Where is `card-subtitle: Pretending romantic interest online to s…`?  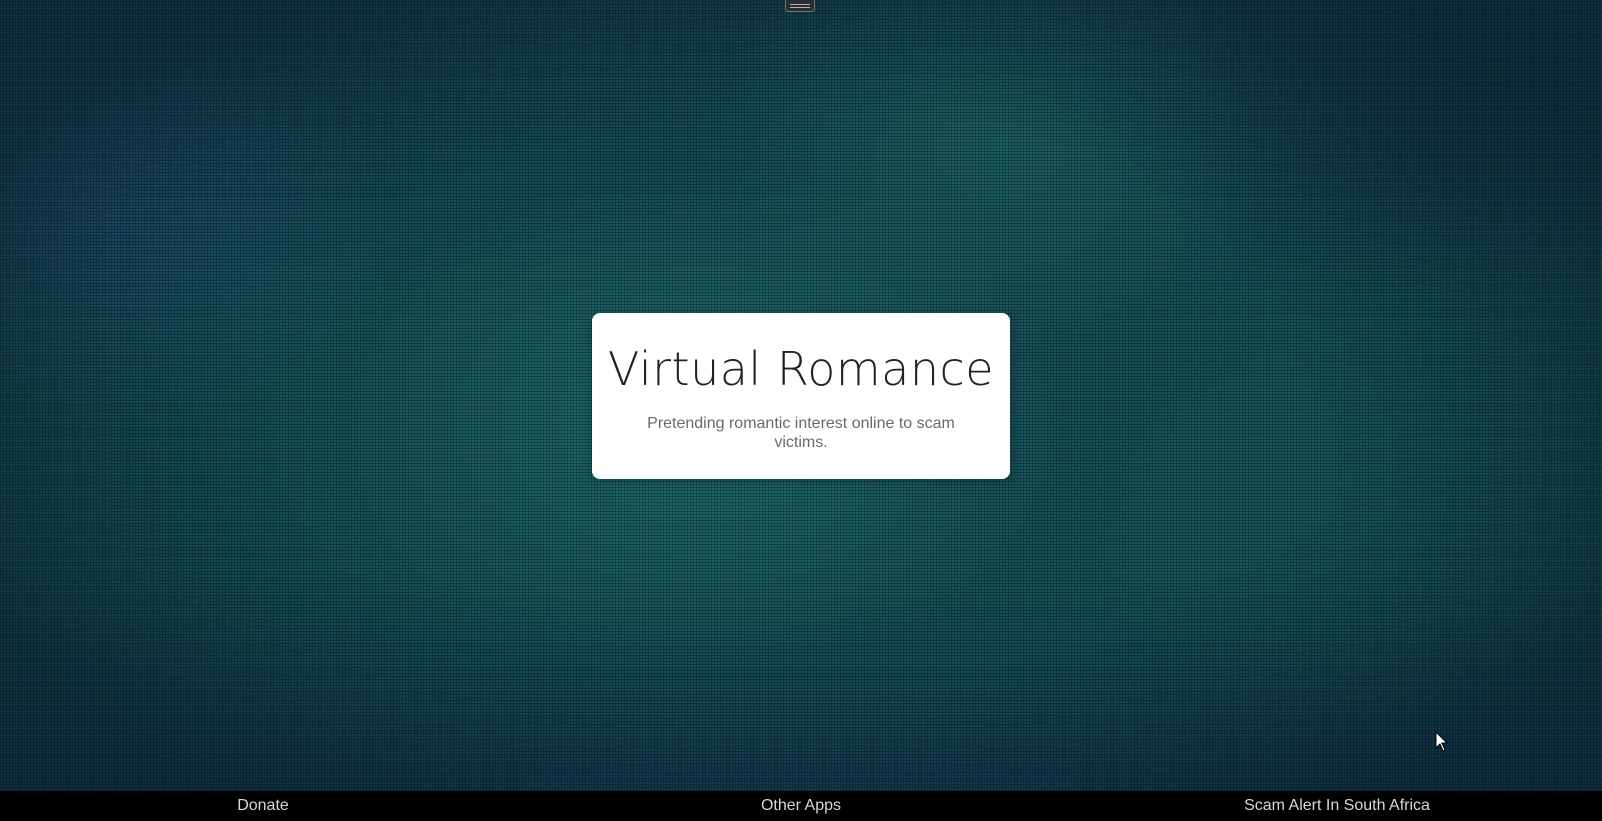 card-subtitle: Pretending romantic interest online to s… is located at coordinates (801, 432).